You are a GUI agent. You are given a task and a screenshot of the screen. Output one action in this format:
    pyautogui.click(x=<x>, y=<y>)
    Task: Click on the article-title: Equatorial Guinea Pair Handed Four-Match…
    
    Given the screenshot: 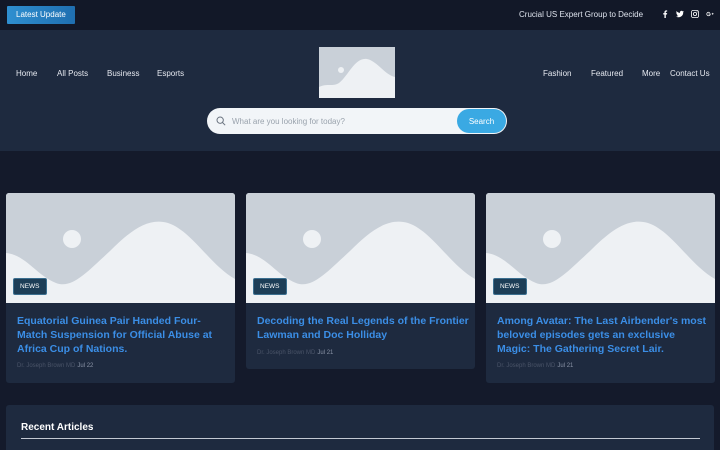 What is the action you would take?
    pyautogui.click(x=123, y=335)
    